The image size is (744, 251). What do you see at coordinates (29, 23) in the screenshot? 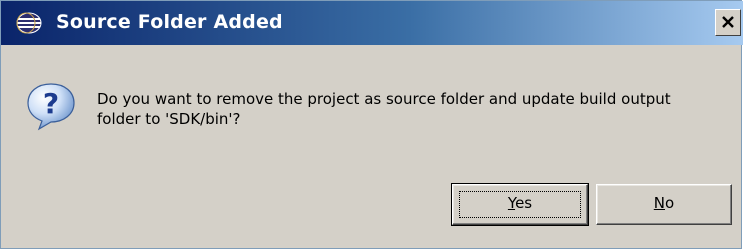
I see `eclipse-icon` at bounding box center [29, 23].